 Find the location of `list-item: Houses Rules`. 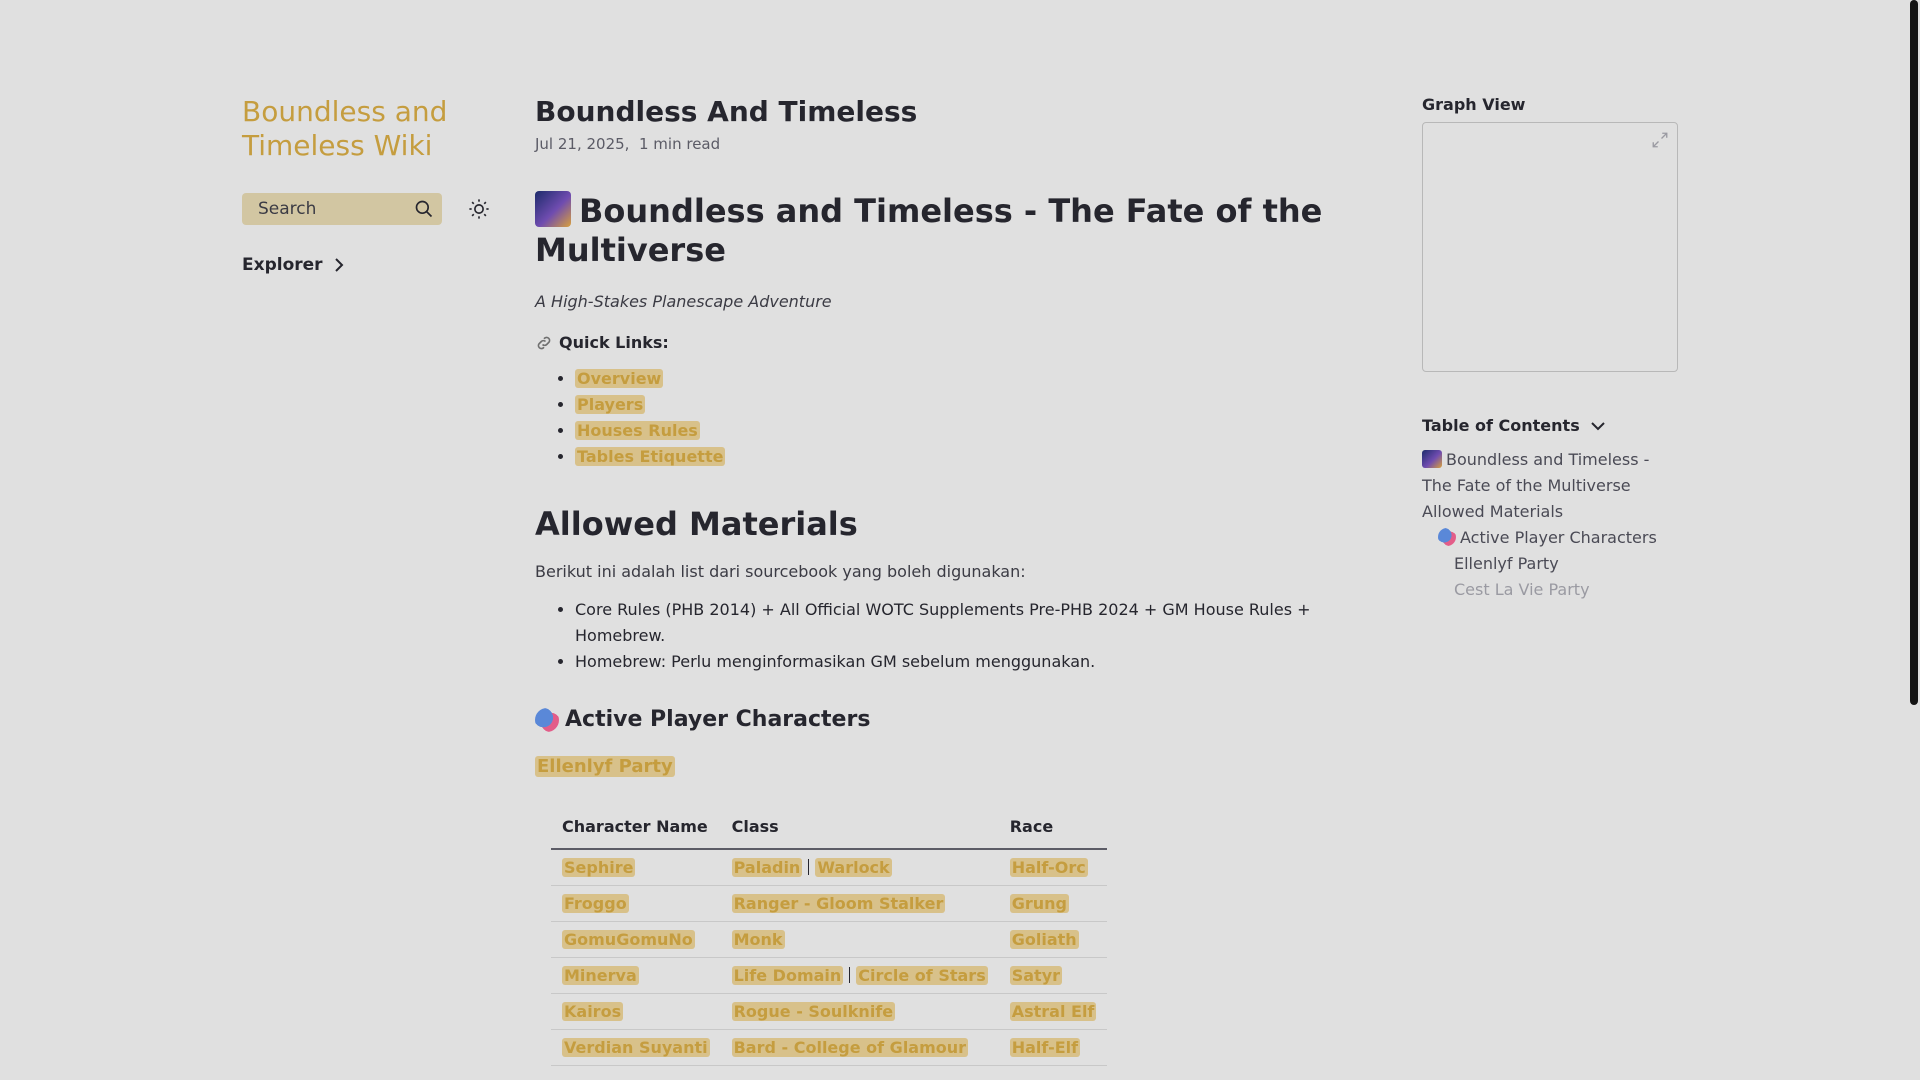

list-item: Houses Rules is located at coordinates (975, 431).